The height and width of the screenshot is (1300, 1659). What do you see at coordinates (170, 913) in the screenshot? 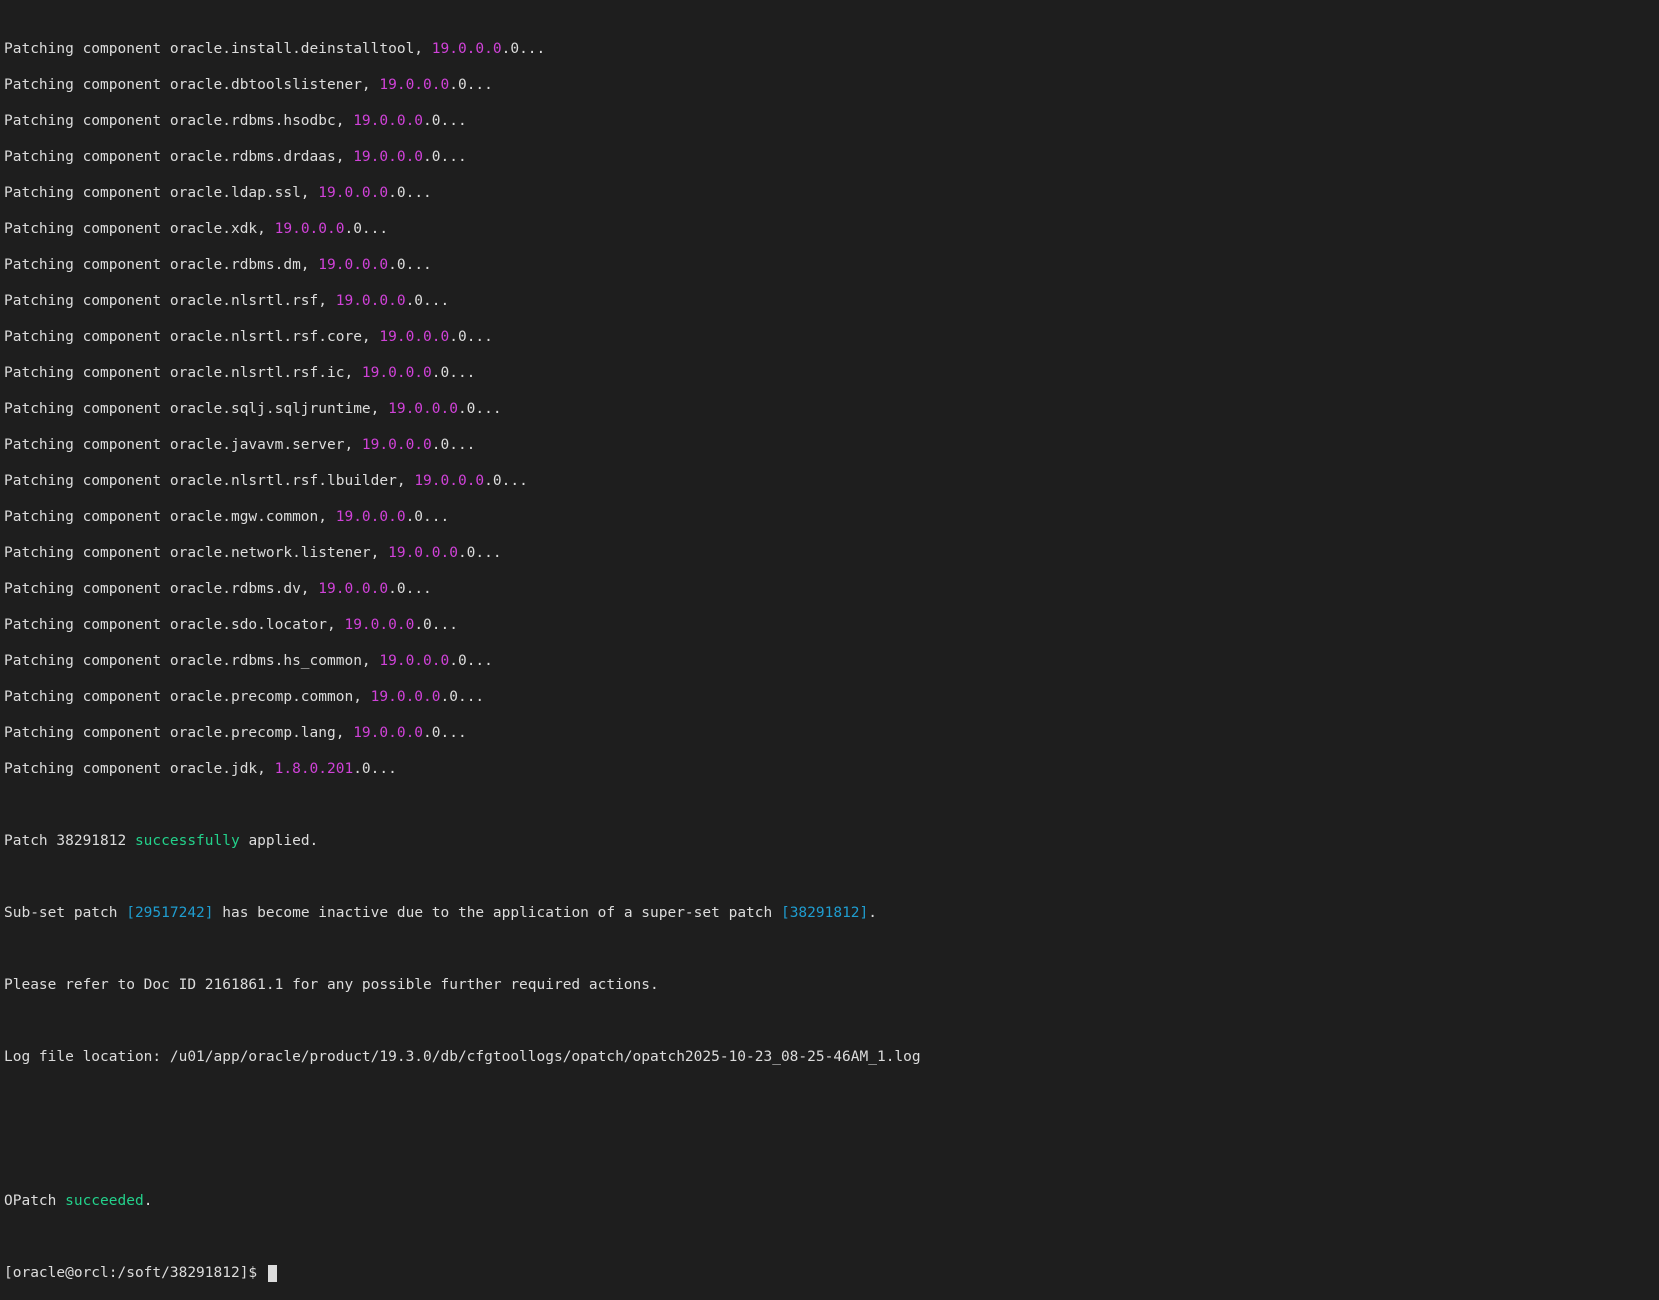
I see `subset-patch-id: [29517242]` at bounding box center [170, 913].